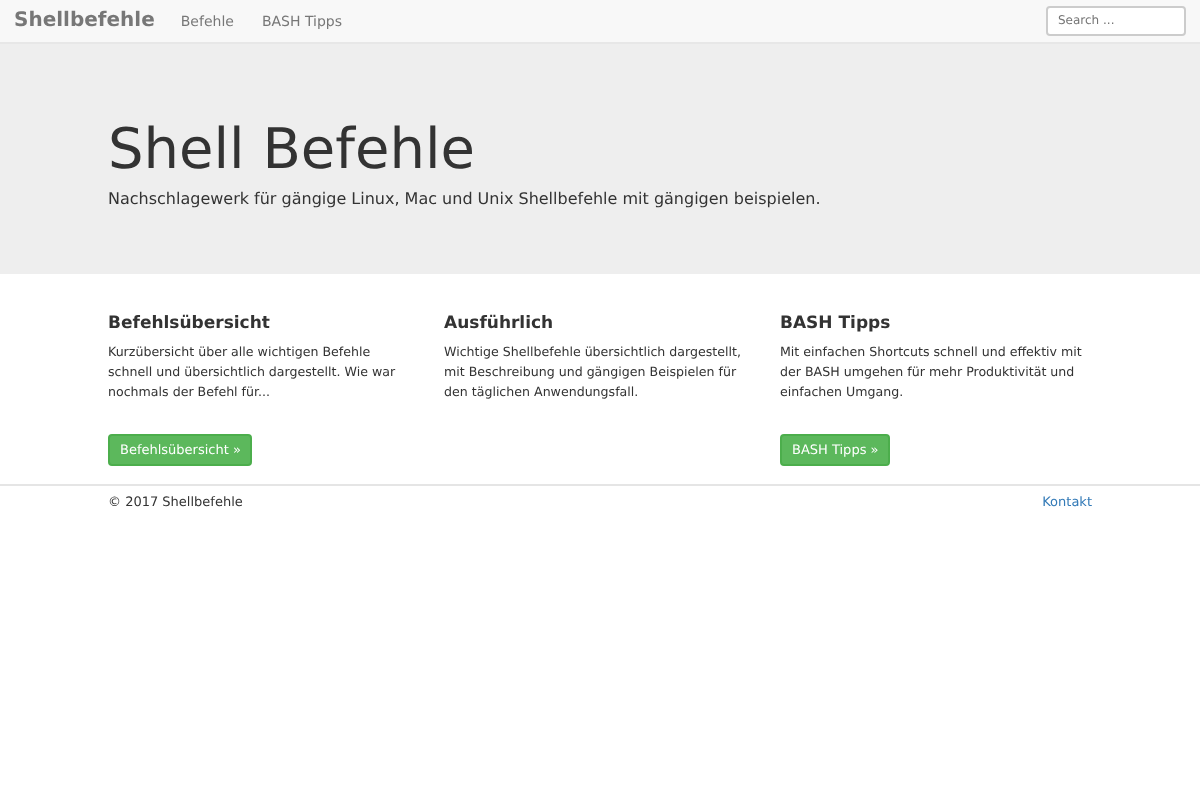 The image size is (1200, 800). Describe the element at coordinates (190, 324) in the screenshot. I see `column-heading: Befehlsübersicht` at that location.